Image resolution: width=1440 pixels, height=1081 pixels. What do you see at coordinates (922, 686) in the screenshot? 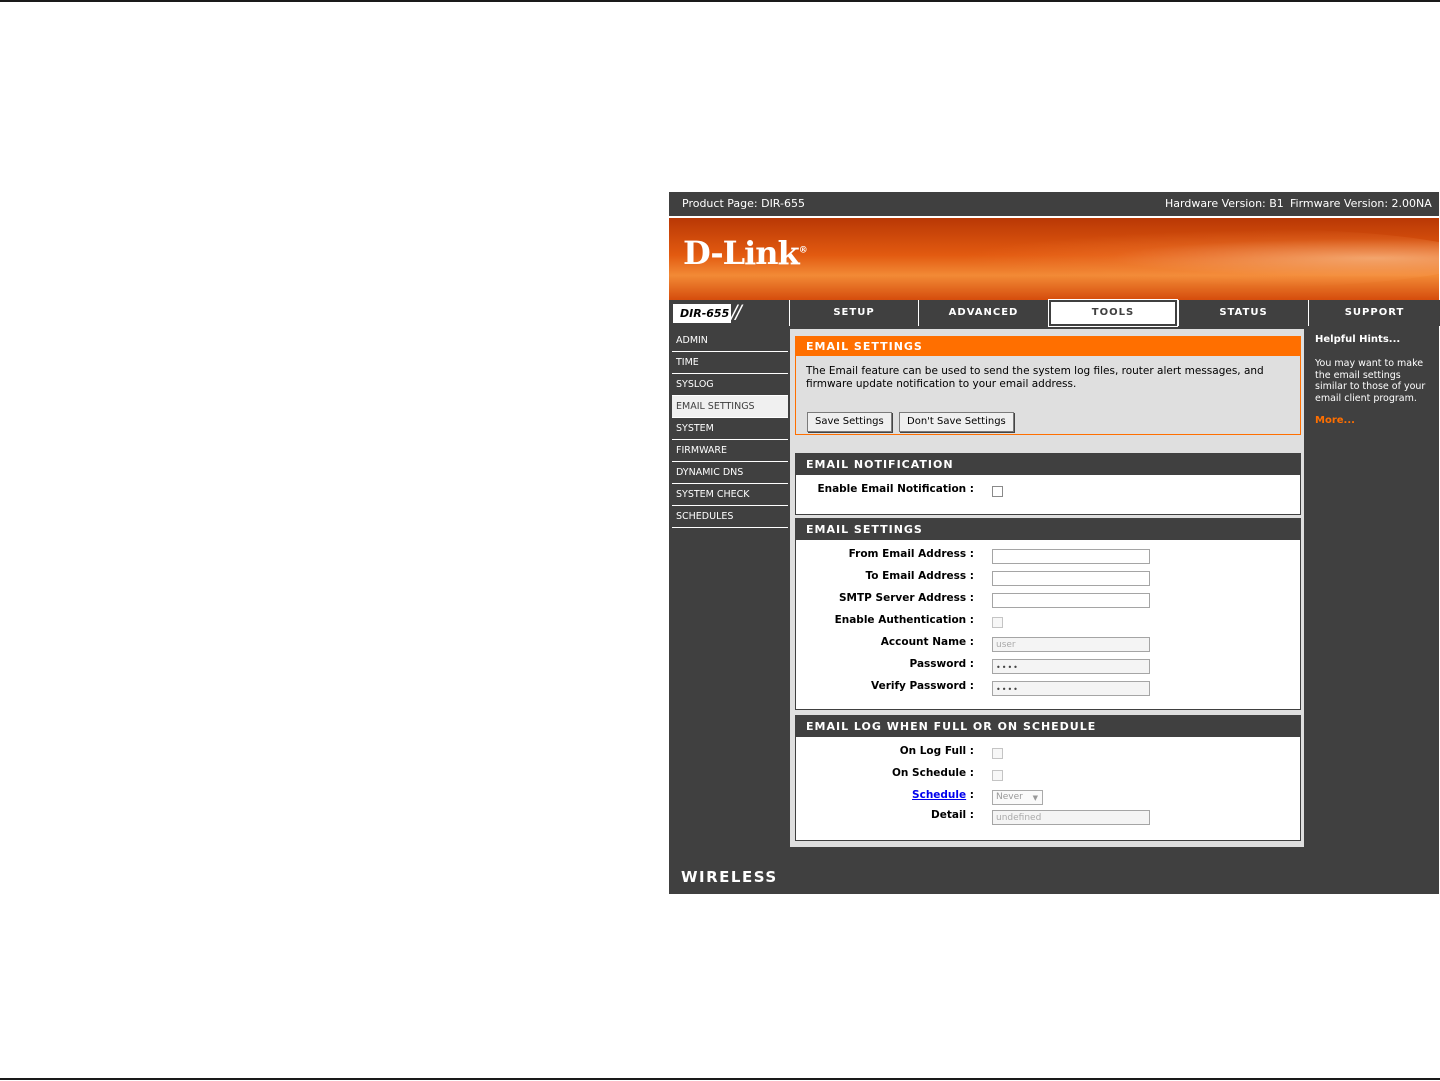
I see `verify-password-label: Verify Password :` at bounding box center [922, 686].